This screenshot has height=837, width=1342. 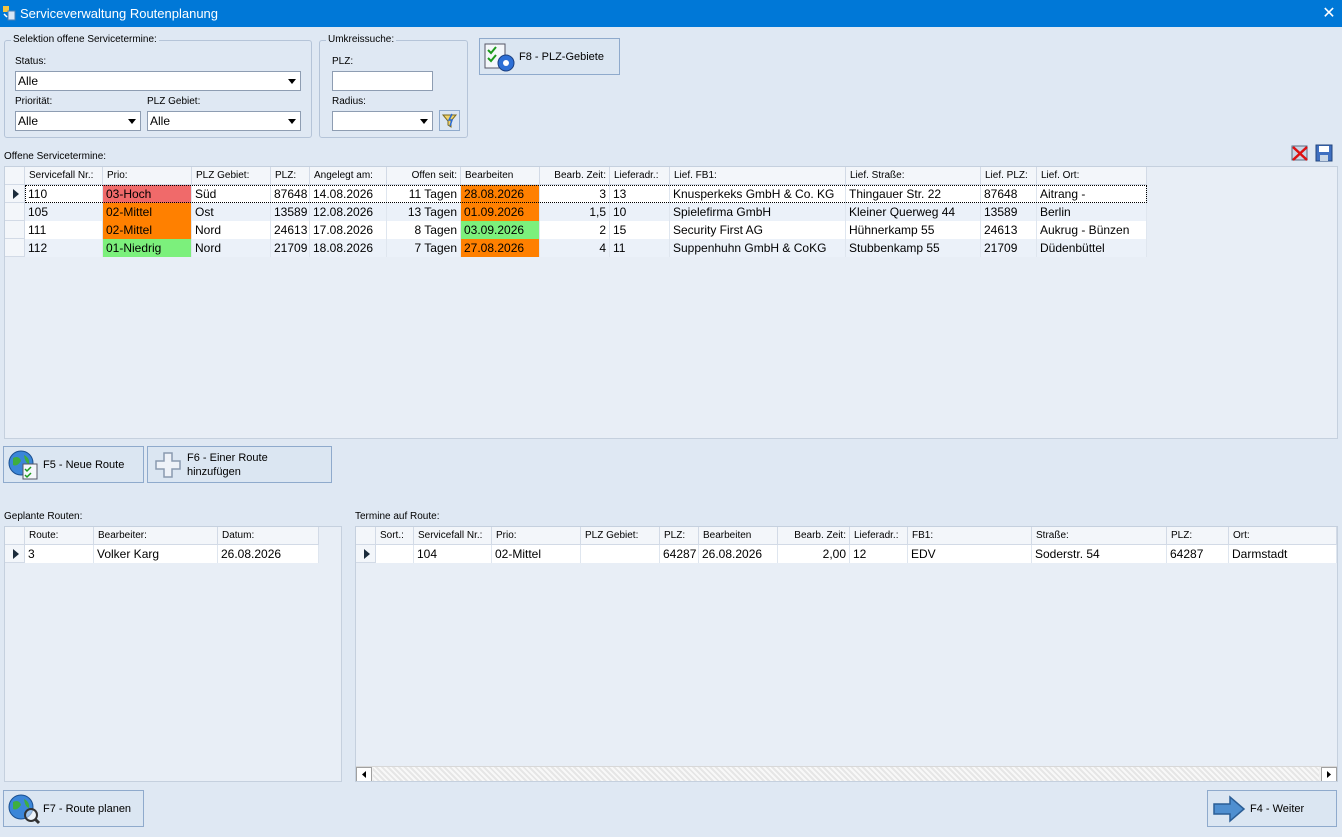 What do you see at coordinates (879, 554) in the screenshot?
I see `table-cell: 12` at bounding box center [879, 554].